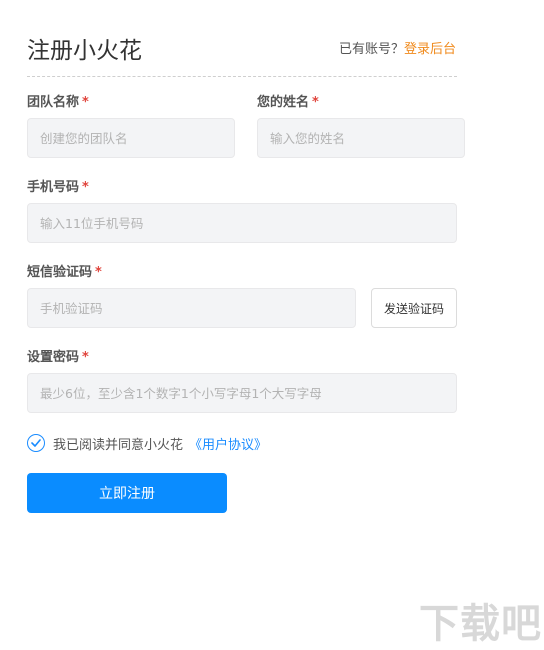  Describe the element at coordinates (191, 308) in the screenshot. I see `sms-code-input` at that location.